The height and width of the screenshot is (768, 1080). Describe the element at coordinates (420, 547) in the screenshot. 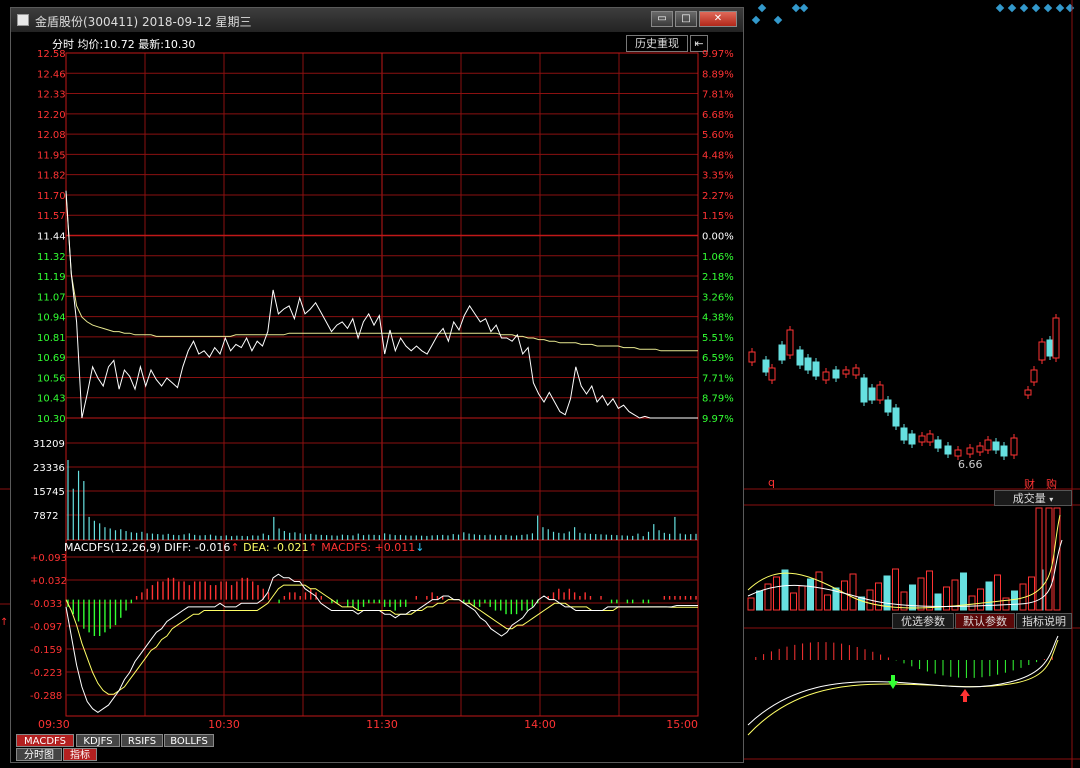

I see `macd-down-arrow-icon: ↓` at that location.